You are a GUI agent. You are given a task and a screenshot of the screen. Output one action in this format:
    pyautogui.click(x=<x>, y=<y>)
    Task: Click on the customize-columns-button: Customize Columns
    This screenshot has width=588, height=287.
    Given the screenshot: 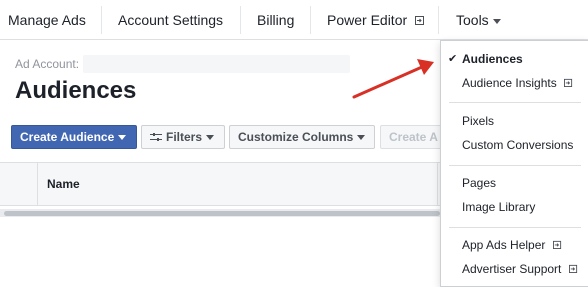 What is the action you would take?
    pyautogui.click(x=302, y=137)
    